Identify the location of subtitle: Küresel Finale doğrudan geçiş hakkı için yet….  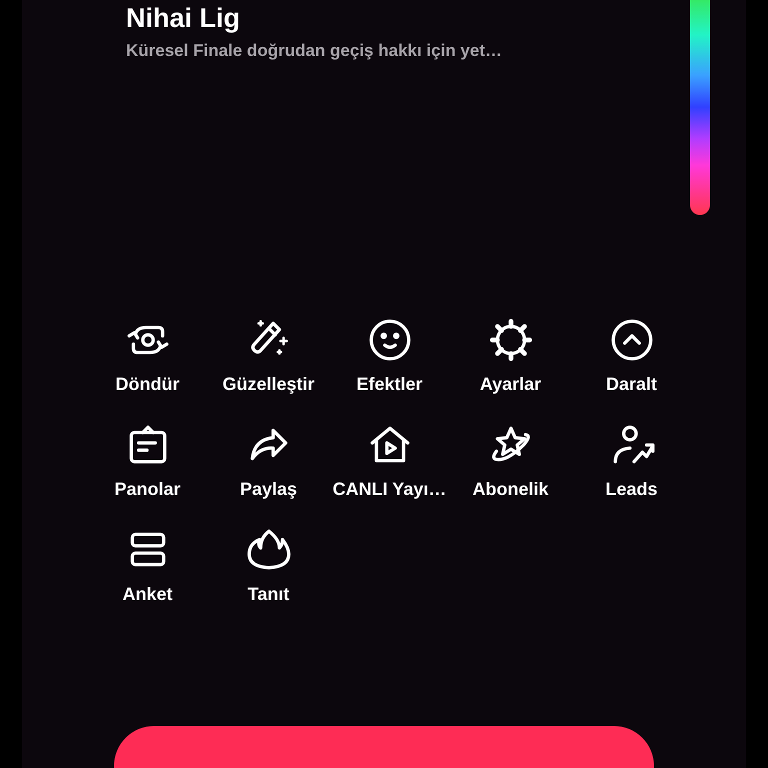
(315, 51).